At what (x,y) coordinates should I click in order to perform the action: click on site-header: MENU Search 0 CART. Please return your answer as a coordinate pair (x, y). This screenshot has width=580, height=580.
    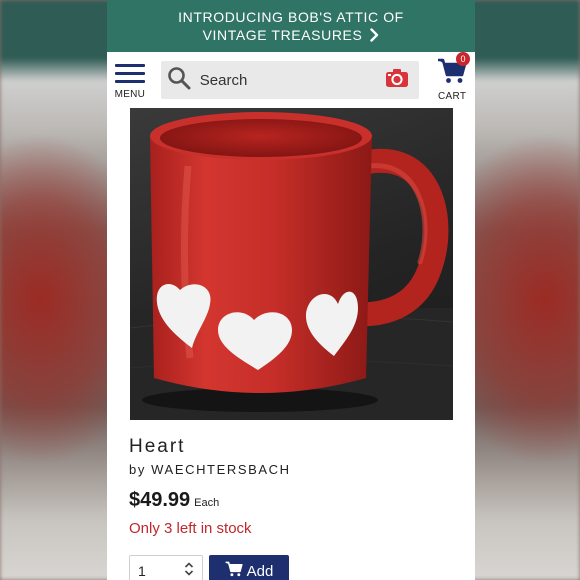
    Looking at the image, I should click on (291, 80).